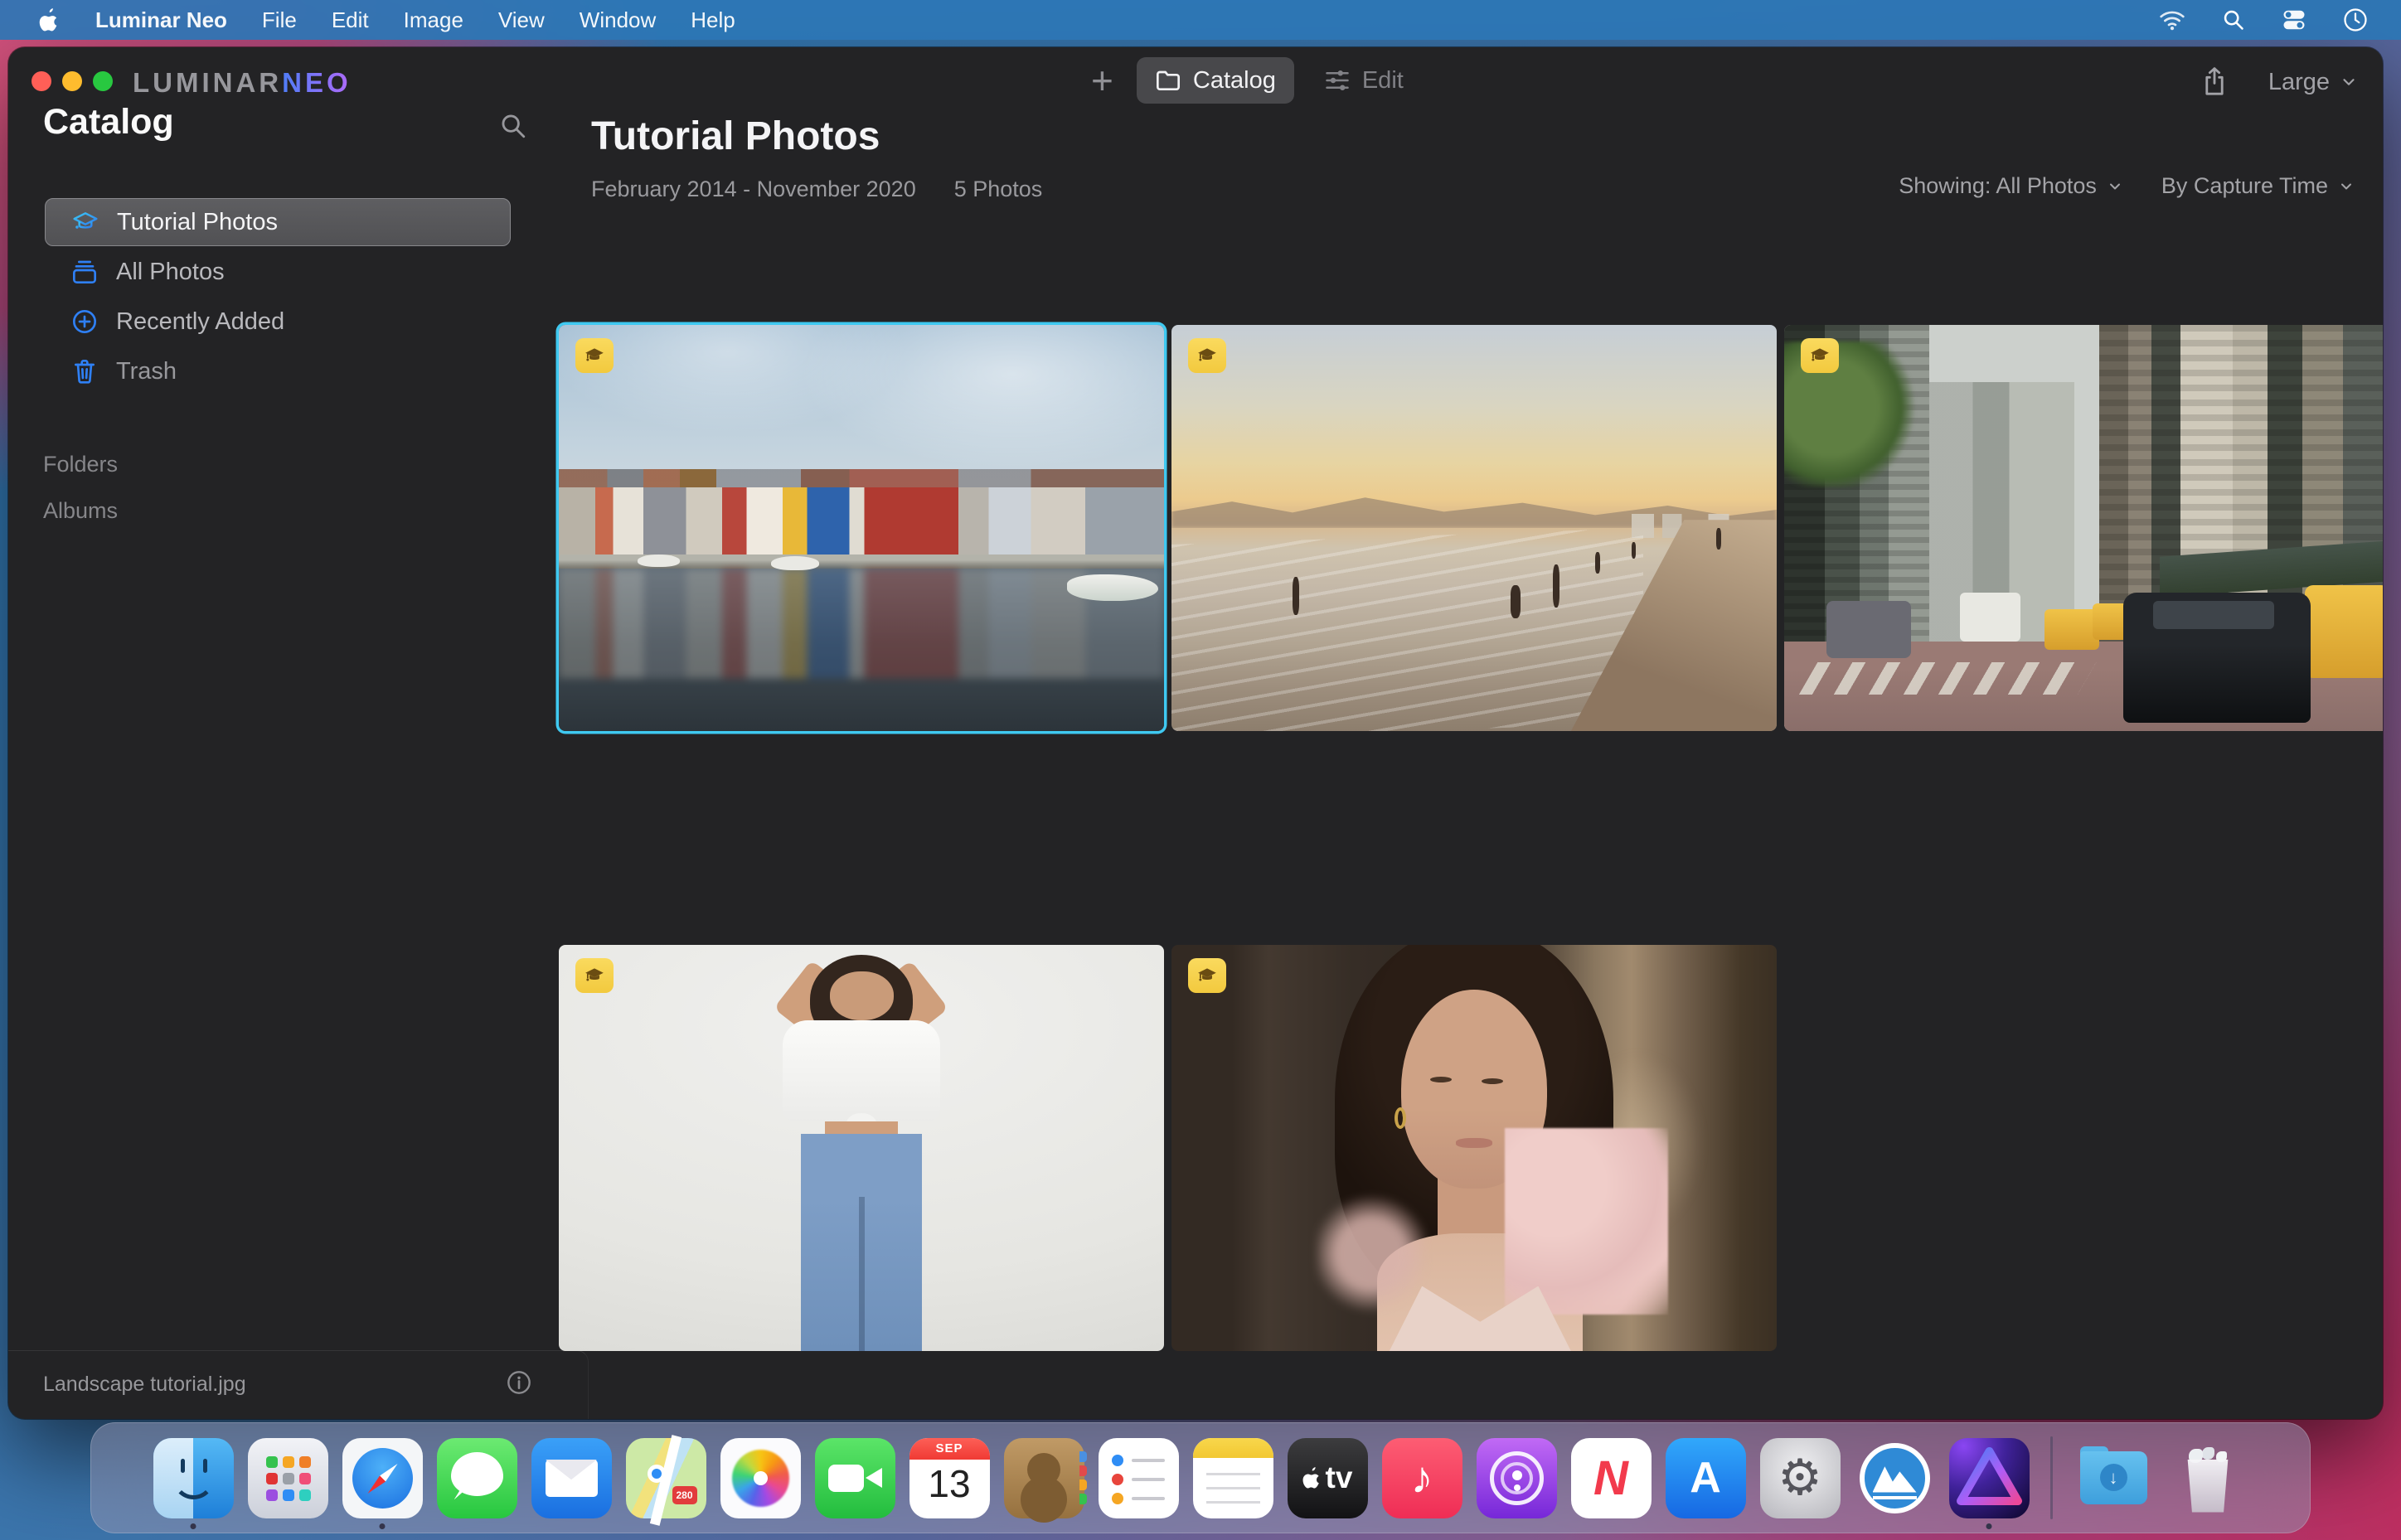 This screenshot has height=1540, width=2401. What do you see at coordinates (1102, 80) in the screenshot?
I see `add-photos-button: +` at bounding box center [1102, 80].